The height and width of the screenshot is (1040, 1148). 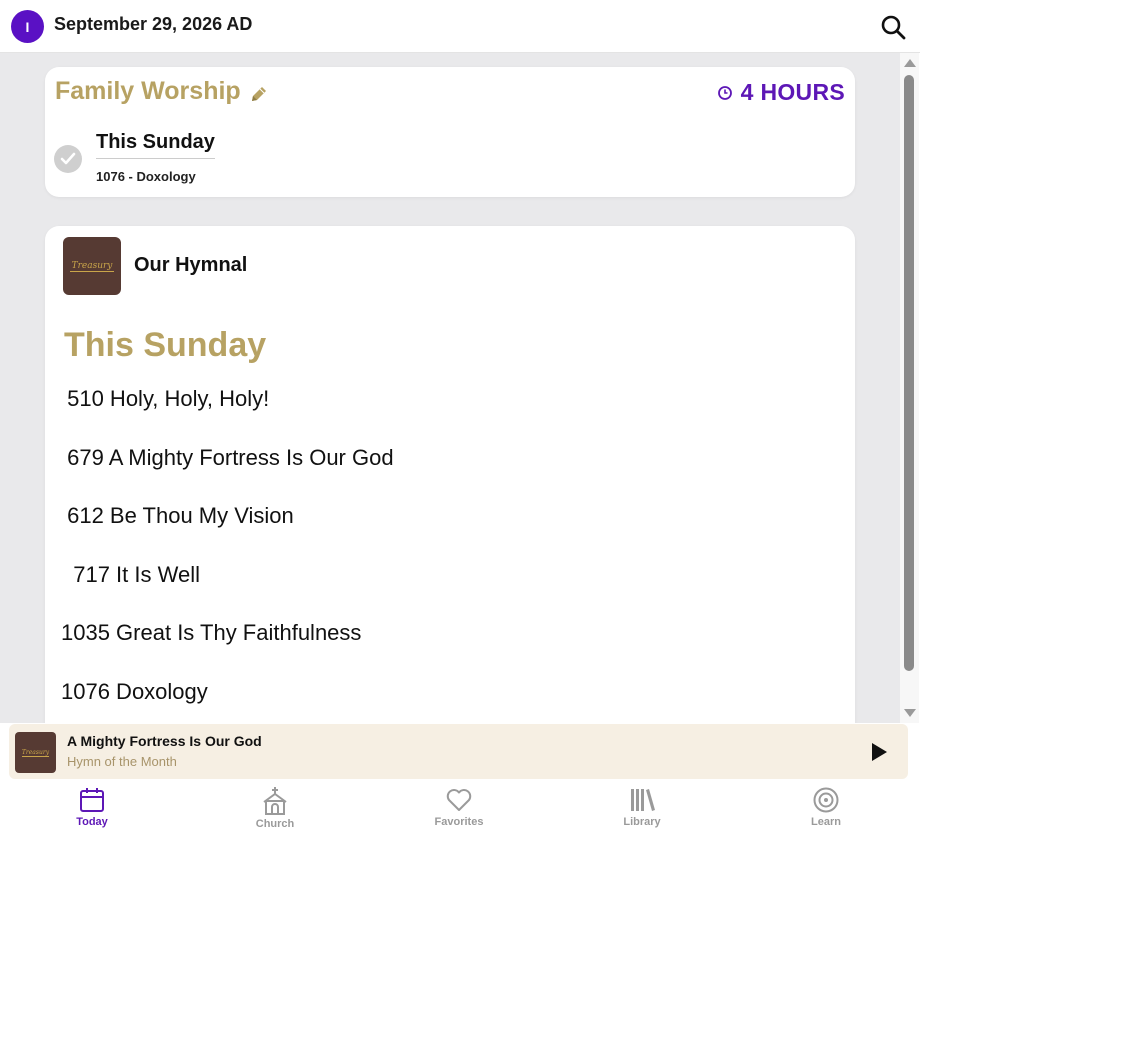 I want to click on tab-label: Today, so click(x=92, y=822).